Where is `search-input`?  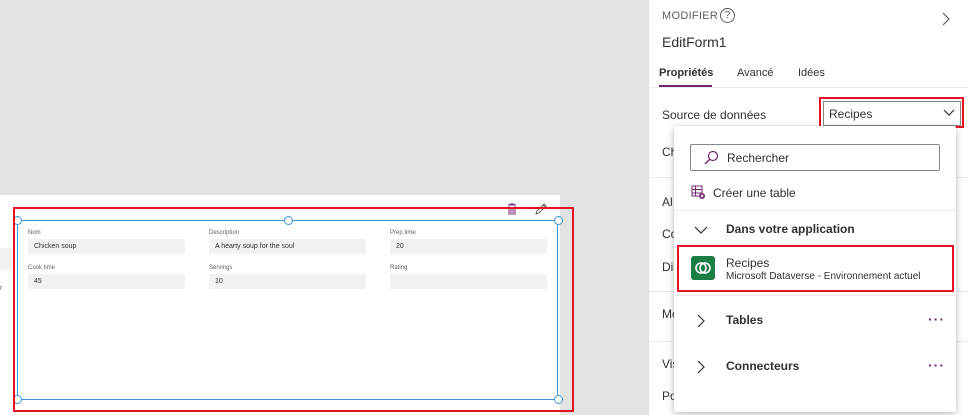 search-input is located at coordinates (827, 158).